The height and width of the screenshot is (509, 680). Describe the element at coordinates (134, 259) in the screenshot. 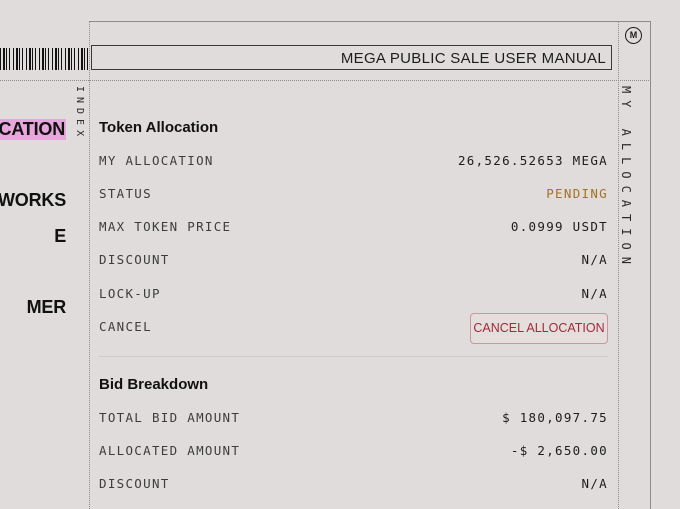

I see `discount-label: DISCOUNT` at that location.